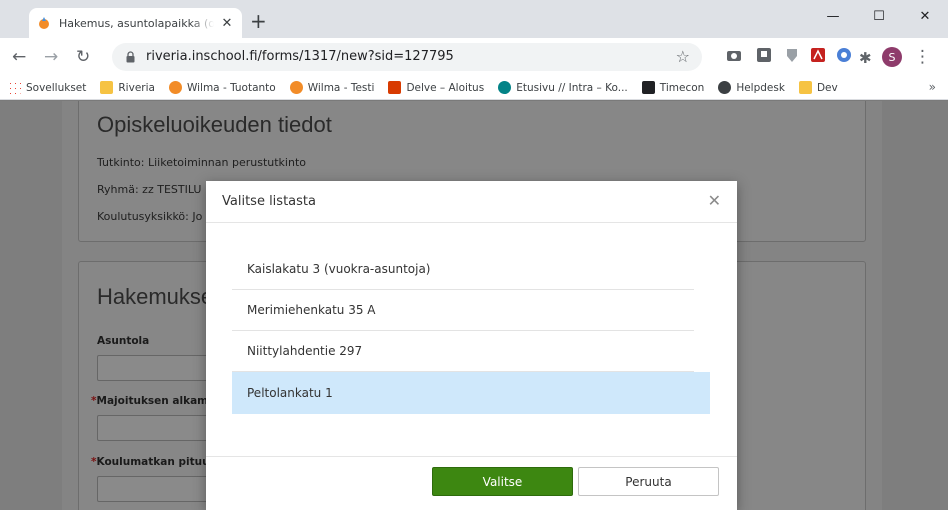  What do you see at coordinates (792, 55) in the screenshot?
I see `shield-extension-icon` at bounding box center [792, 55].